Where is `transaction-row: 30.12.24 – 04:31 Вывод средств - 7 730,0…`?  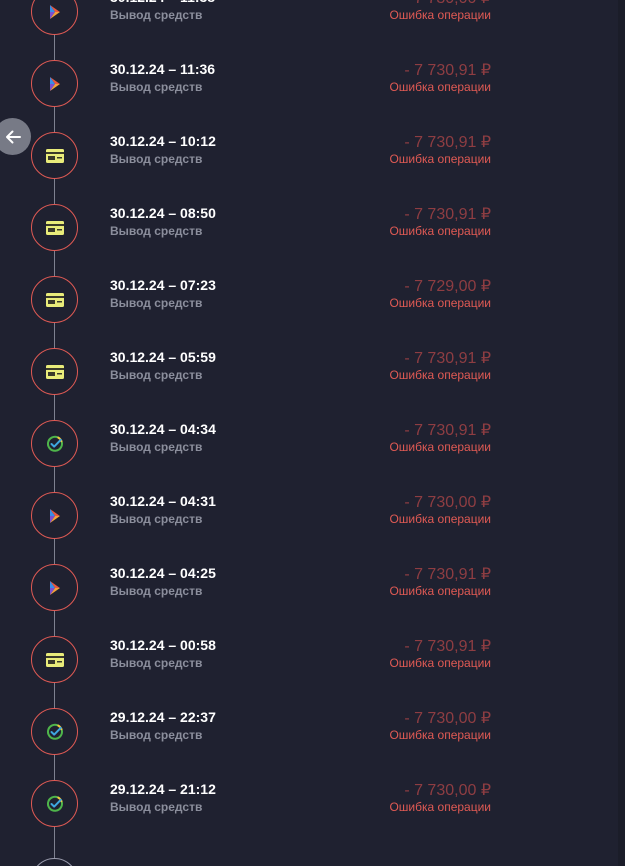 transaction-row: 30.12.24 – 04:31 Вывод средств - 7 730,0… is located at coordinates (312, 516).